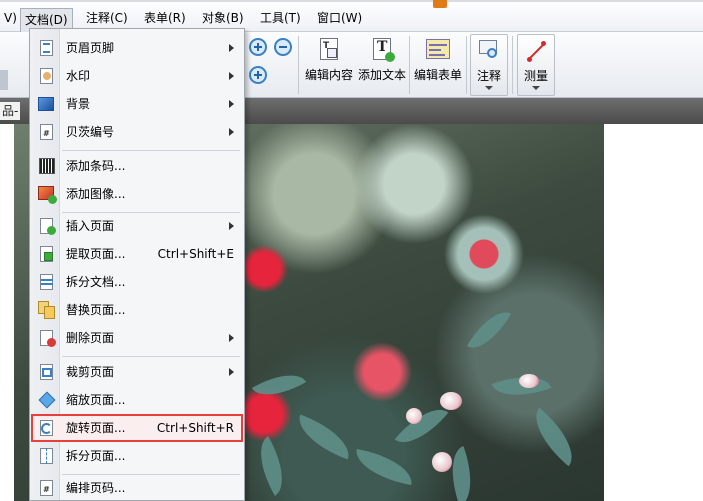 Image resolution: width=703 pixels, height=501 pixels. I want to click on edit-form-label: 编辑表单, so click(437, 75).